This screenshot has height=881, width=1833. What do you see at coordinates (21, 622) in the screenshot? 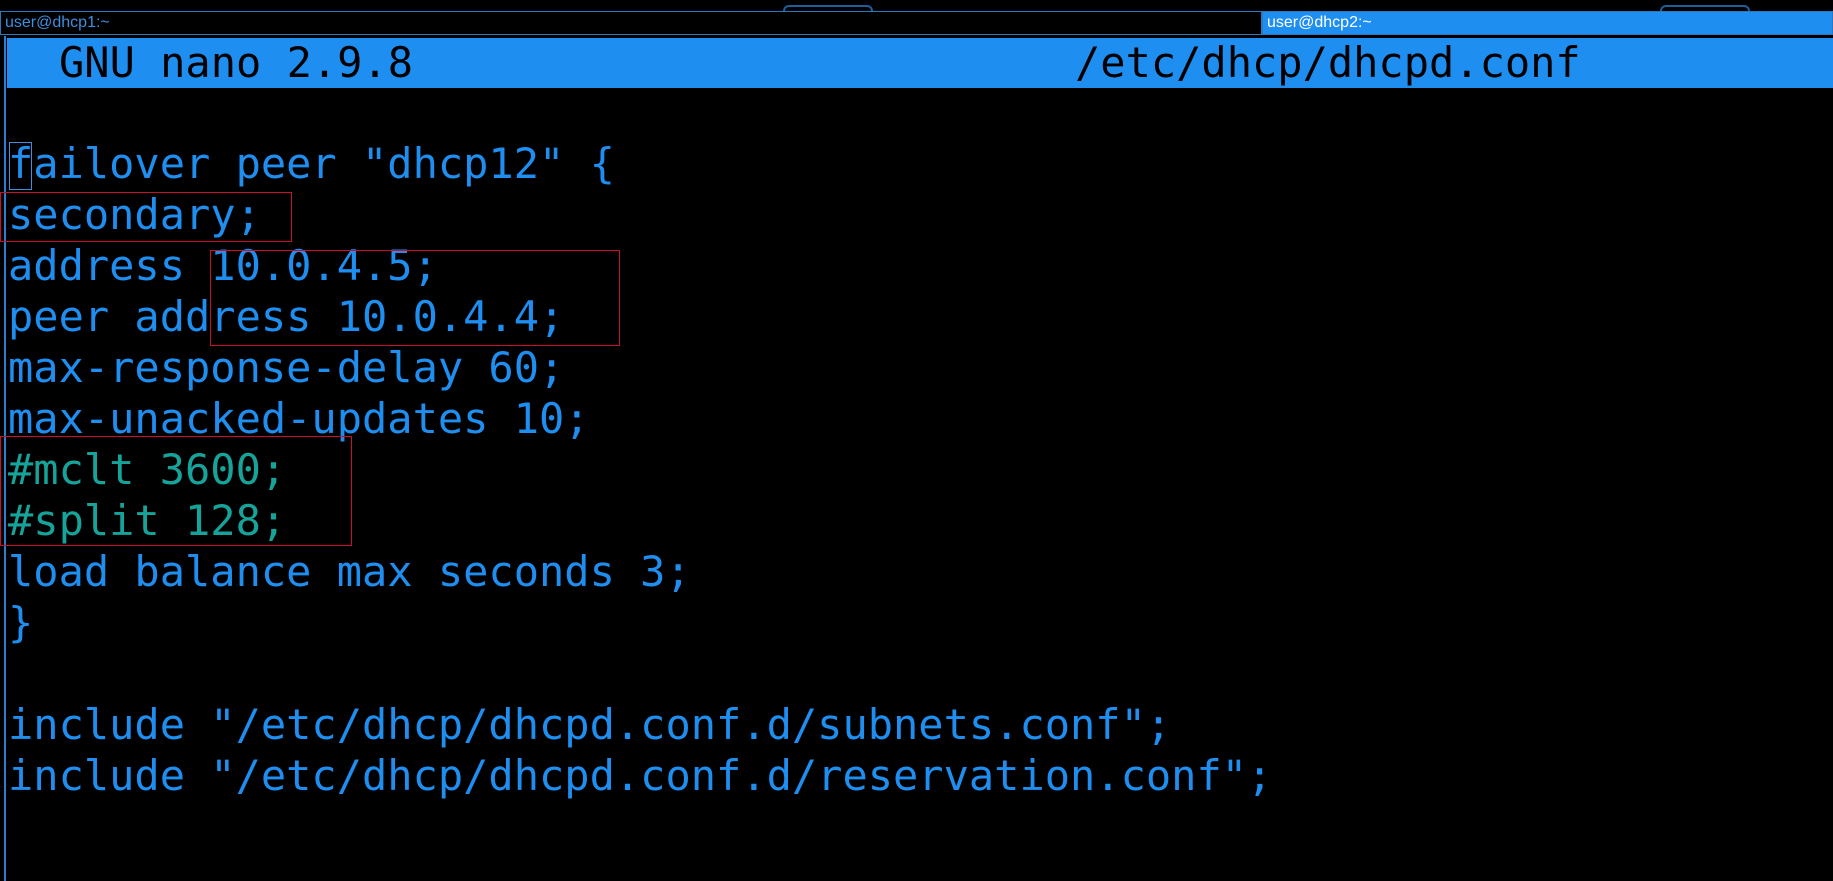
I see `file-line: }` at bounding box center [21, 622].